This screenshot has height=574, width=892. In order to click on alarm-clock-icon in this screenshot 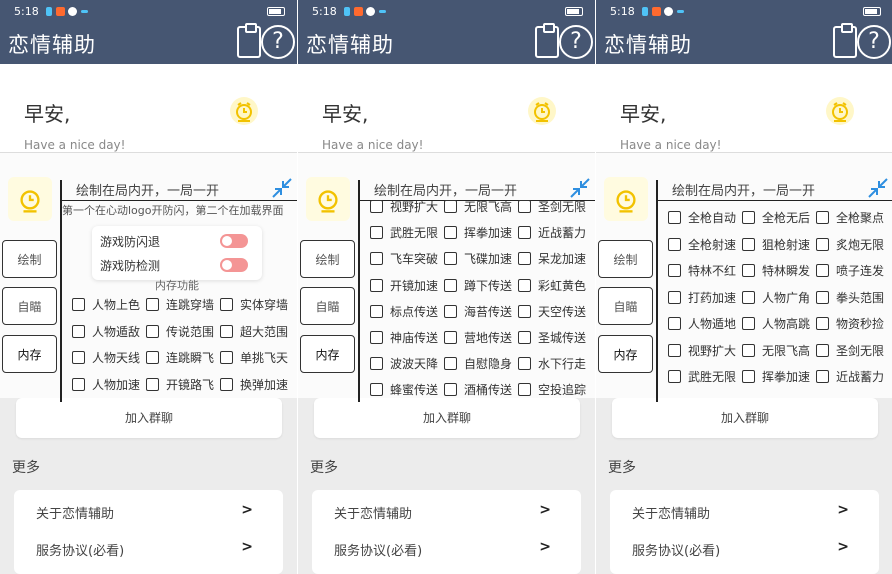, I will do `click(542, 111)`.